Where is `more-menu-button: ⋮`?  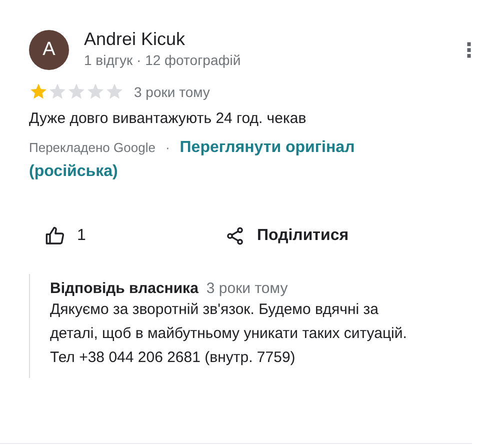
more-menu-button: ⋮ is located at coordinates (467, 50).